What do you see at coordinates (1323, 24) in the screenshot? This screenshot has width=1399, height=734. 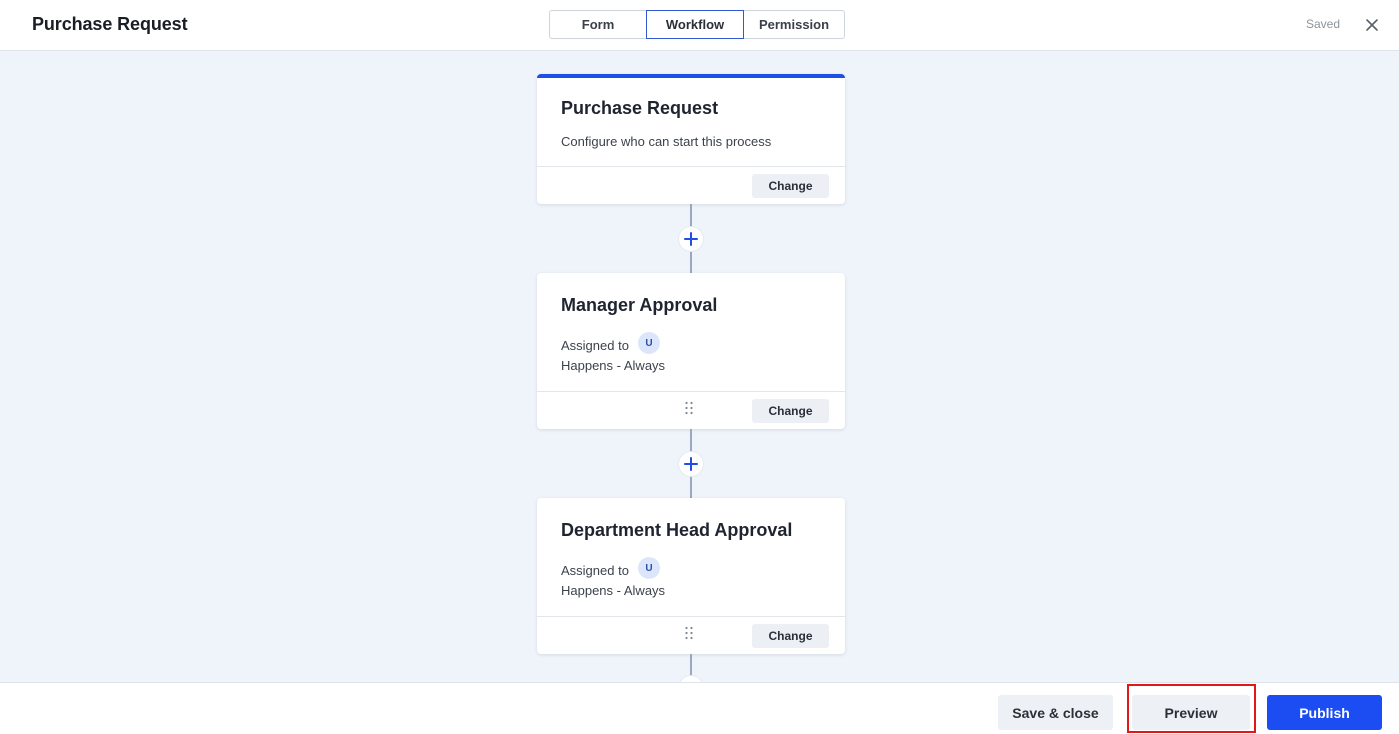 I see `save-status: Saved` at bounding box center [1323, 24].